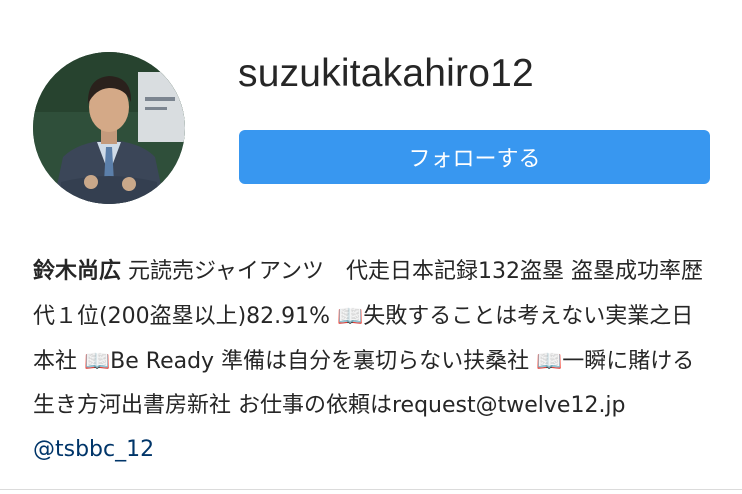 The width and height of the screenshot is (742, 494). What do you see at coordinates (371, 489) in the screenshot?
I see `divider` at bounding box center [371, 489].